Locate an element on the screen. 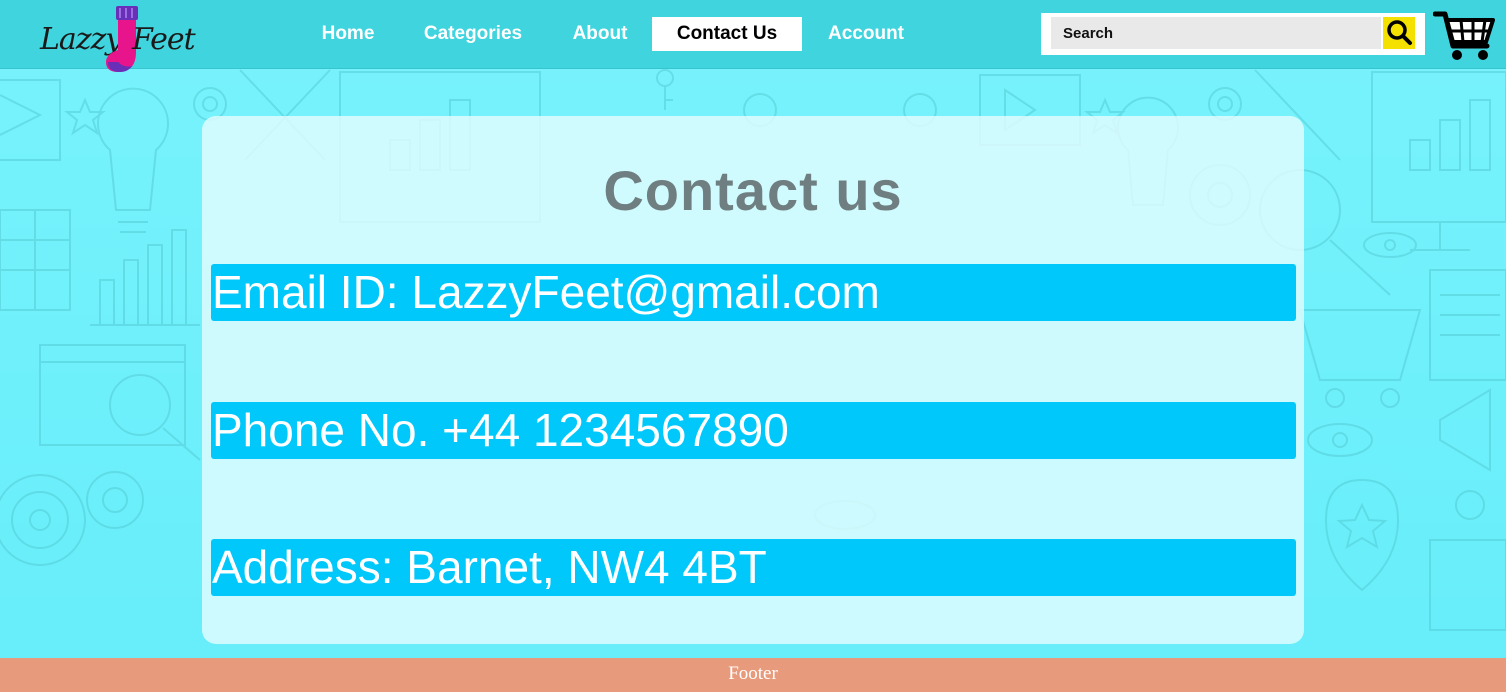 The image size is (1506, 692). search-icon is located at coordinates (1399, 32).